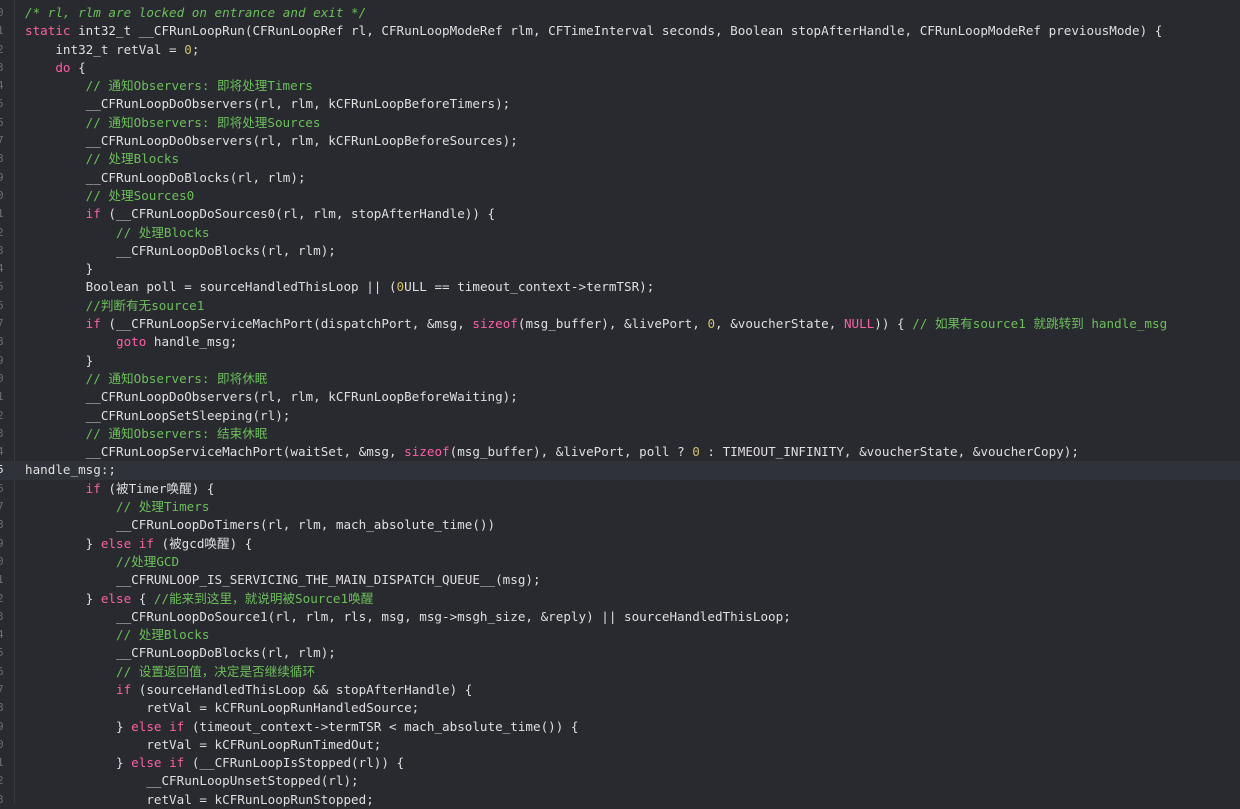 This screenshot has width=1240, height=809. What do you see at coordinates (620, 159) in the screenshot?
I see `code-line: 8 // 处理Blocks` at bounding box center [620, 159].